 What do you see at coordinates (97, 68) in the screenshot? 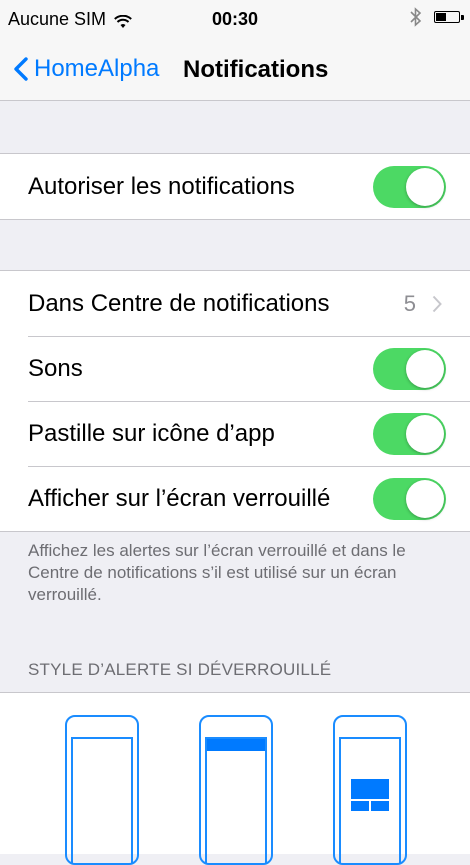
I see `back-button-label: HomeAlpha` at bounding box center [97, 68].